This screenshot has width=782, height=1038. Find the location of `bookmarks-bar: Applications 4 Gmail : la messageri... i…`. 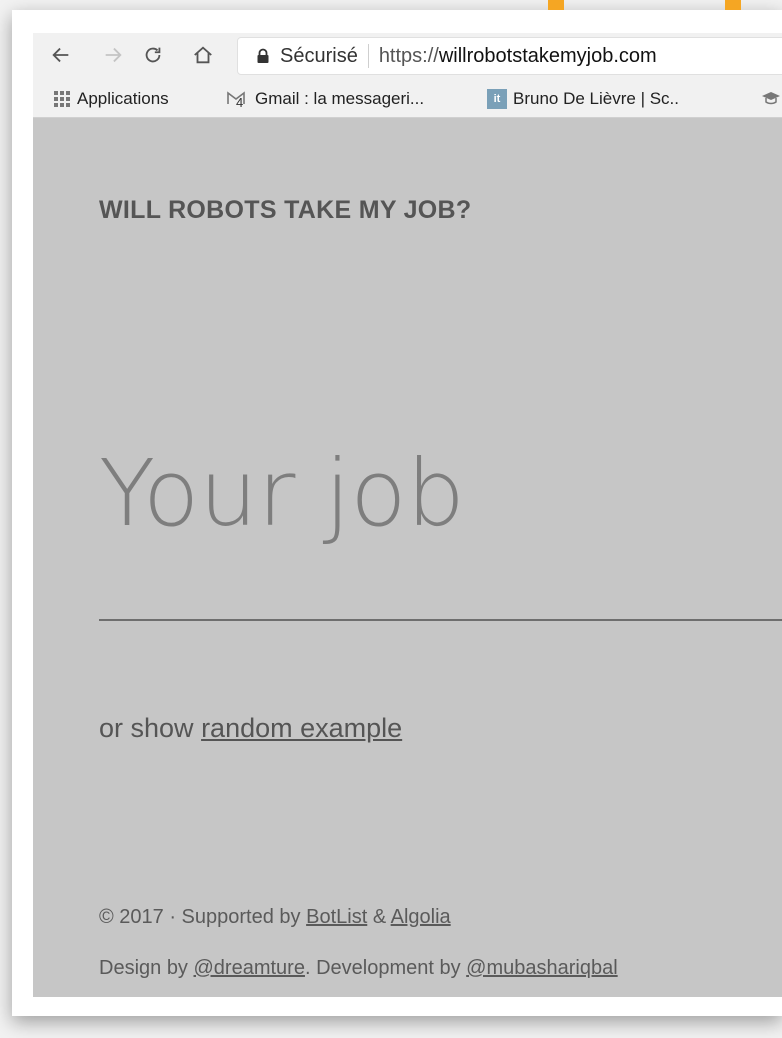

bookmarks-bar: Applications 4 Gmail : la messageri... i… is located at coordinates (407, 98).